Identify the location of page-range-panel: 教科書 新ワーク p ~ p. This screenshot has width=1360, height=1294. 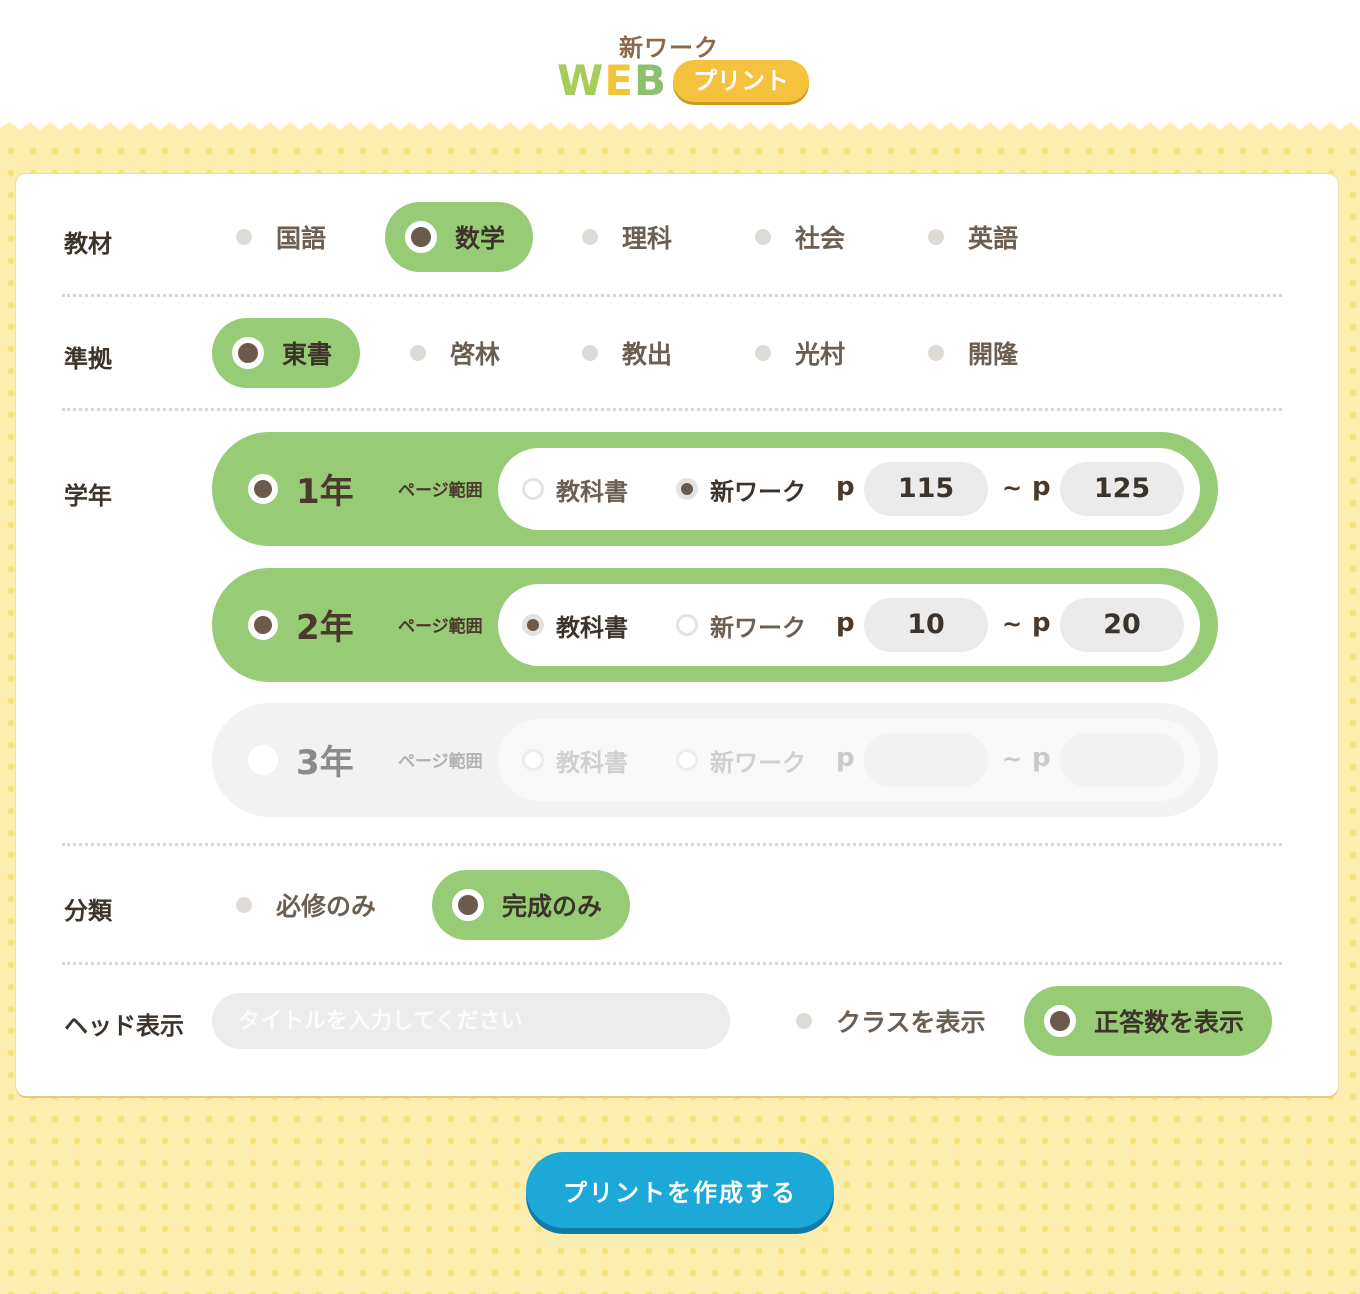
(849, 760).